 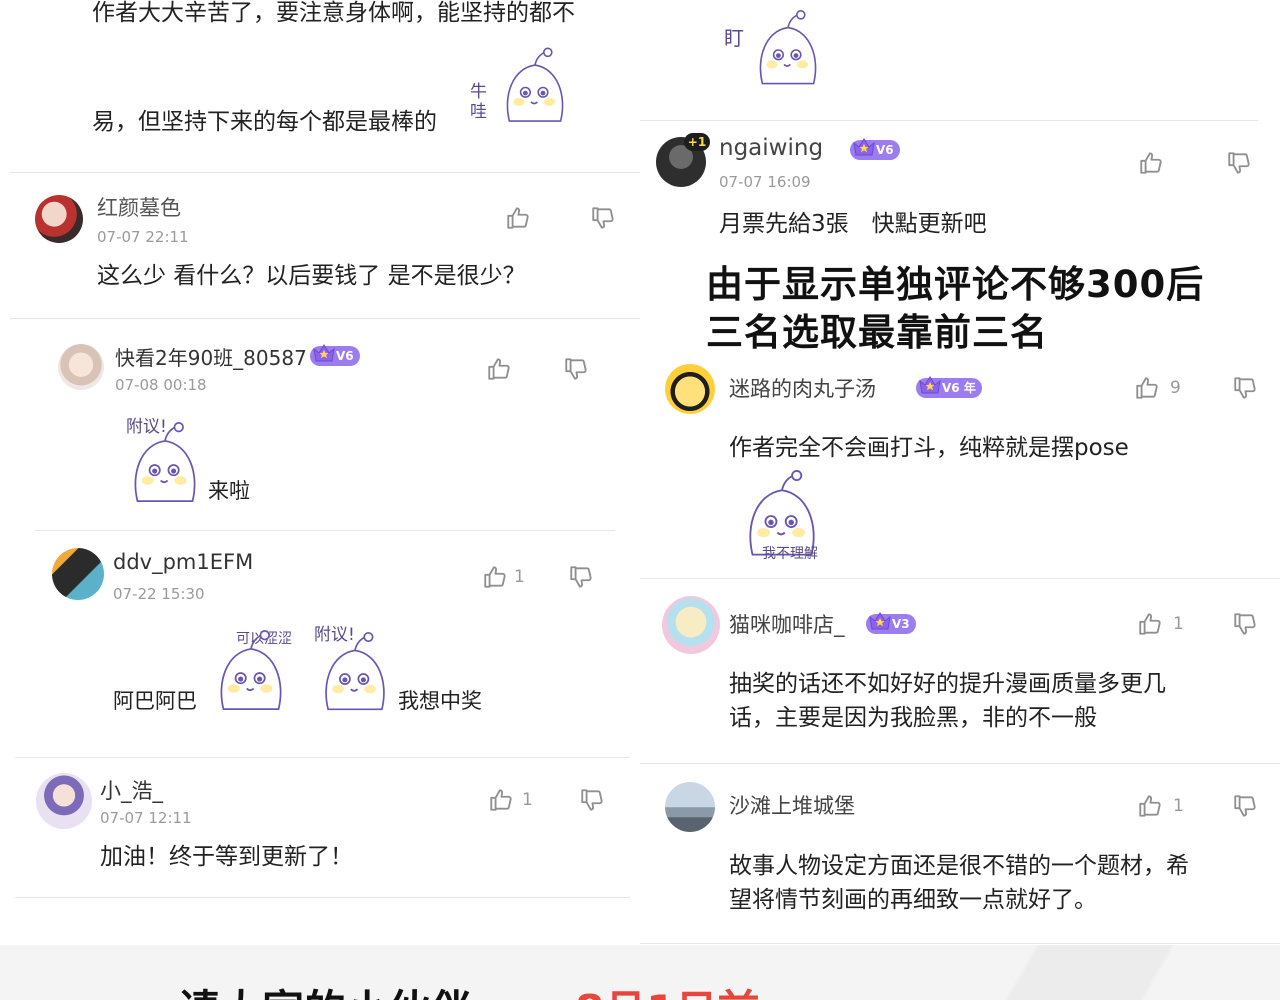 I want to click on like-count: 9, so click(x=1175, y=388).